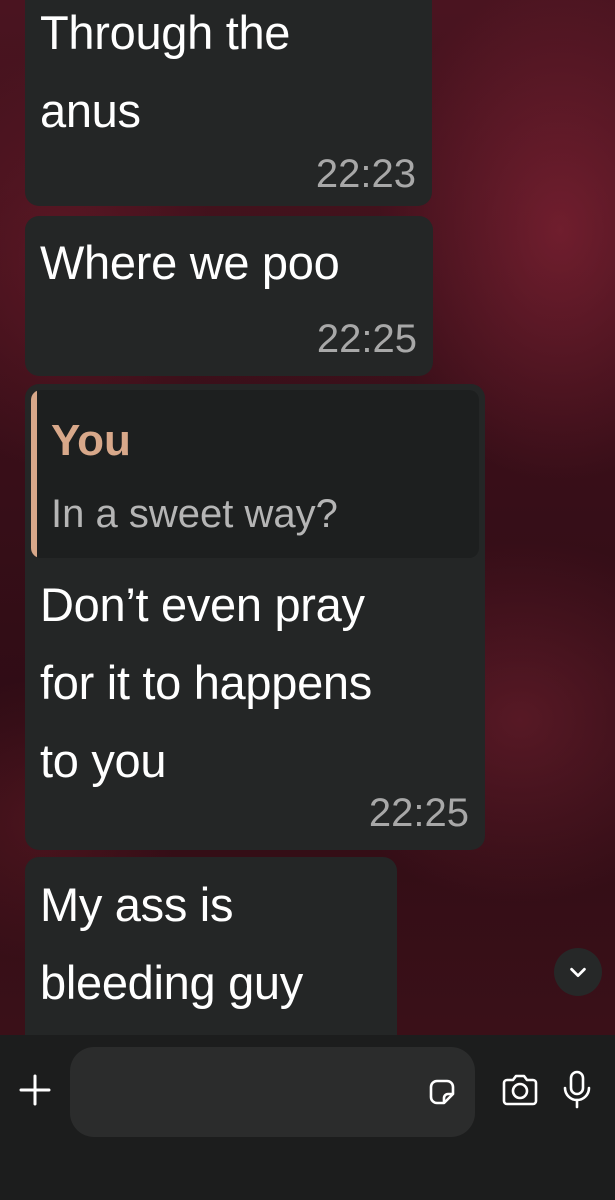 This screenshot has height=1200, width=615. I want to click on message-bubble: My ass is bleeding guy, so click(211, 946).